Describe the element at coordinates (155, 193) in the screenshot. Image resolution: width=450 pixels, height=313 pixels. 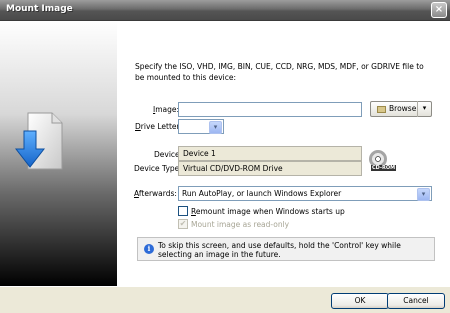
I see `afterwards-label: Afterwards:` at that location.